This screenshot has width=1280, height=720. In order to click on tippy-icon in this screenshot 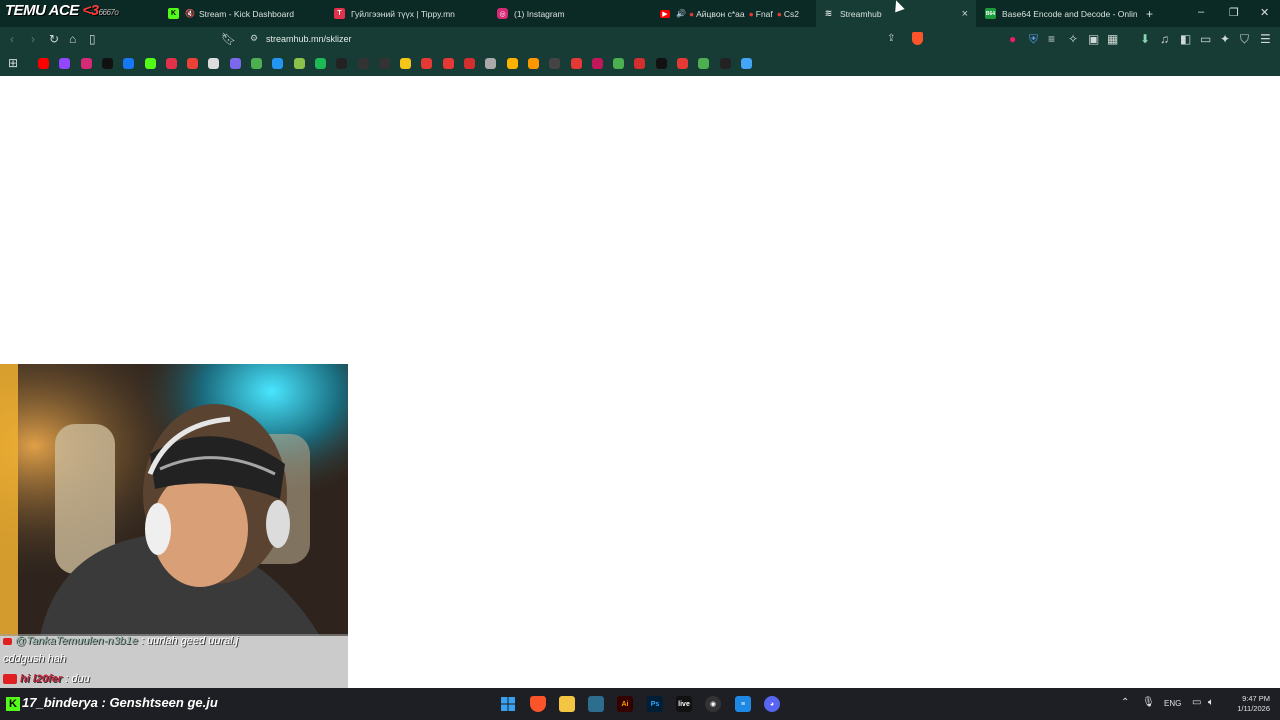, I will do `click(171, 63)`.